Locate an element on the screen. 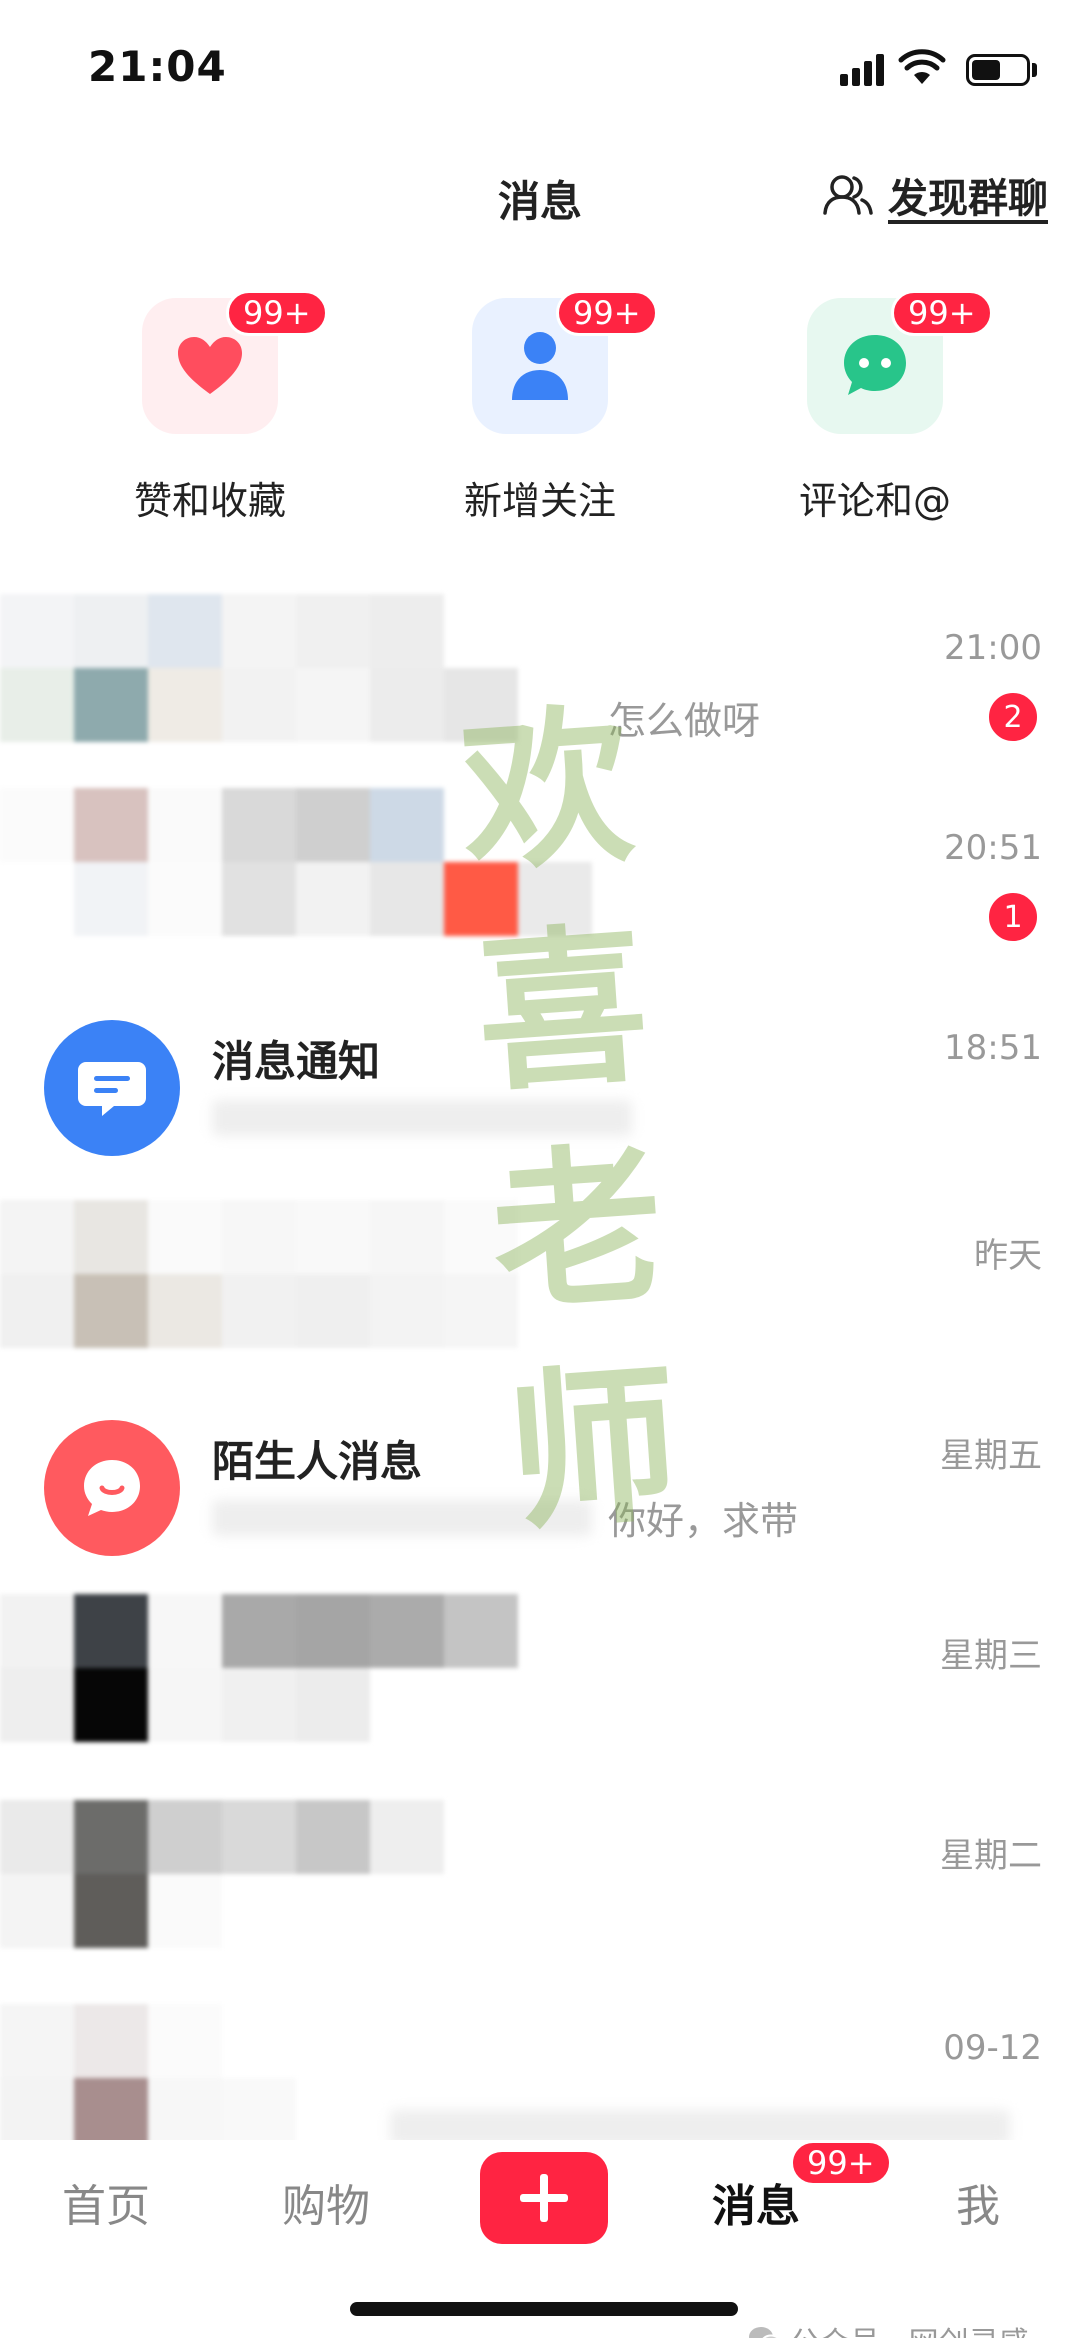 The image size is (1080, 2338). discover-group-chat-button: 发现群聊 is located at coordinates (935, 195).